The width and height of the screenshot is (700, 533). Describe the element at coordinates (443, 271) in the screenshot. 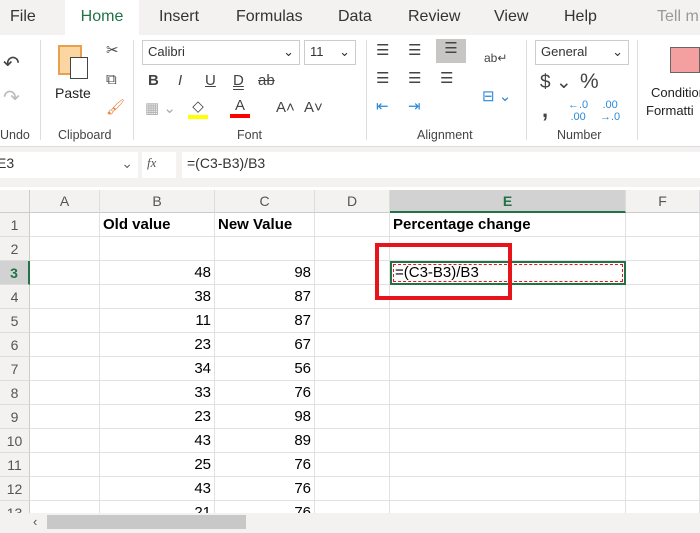

I see `highlight-box` at that location.